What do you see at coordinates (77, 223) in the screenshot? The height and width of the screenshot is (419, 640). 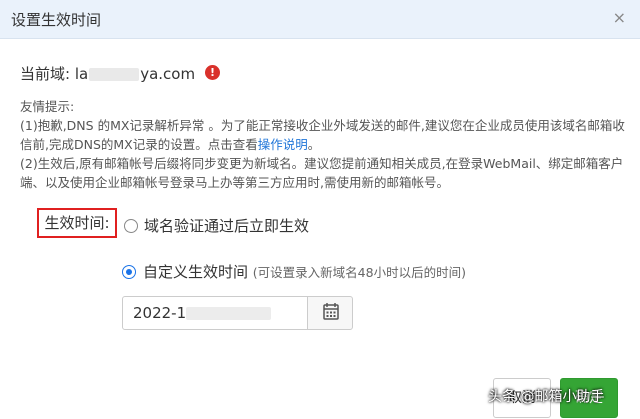 I see `effective-time-label: 生效时间:` at bounding box center [77, 223].